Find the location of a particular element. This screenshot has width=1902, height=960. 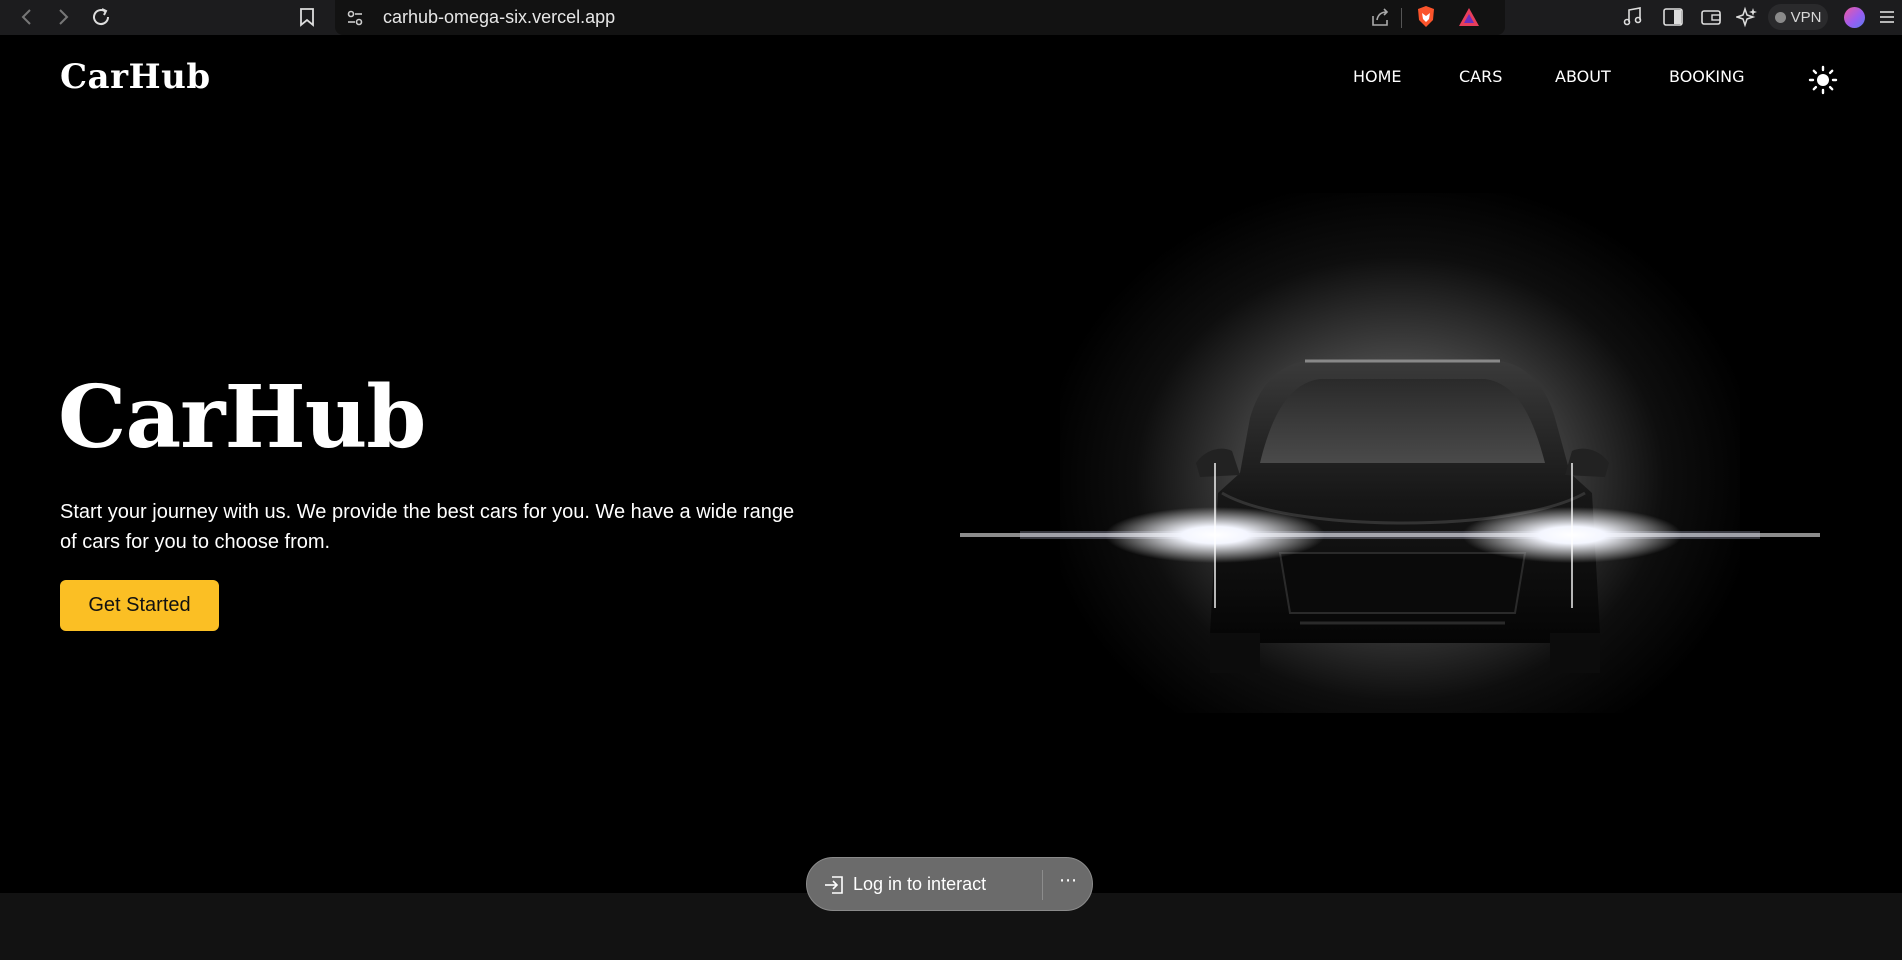

back-icon is located at coordinates (27, 17).